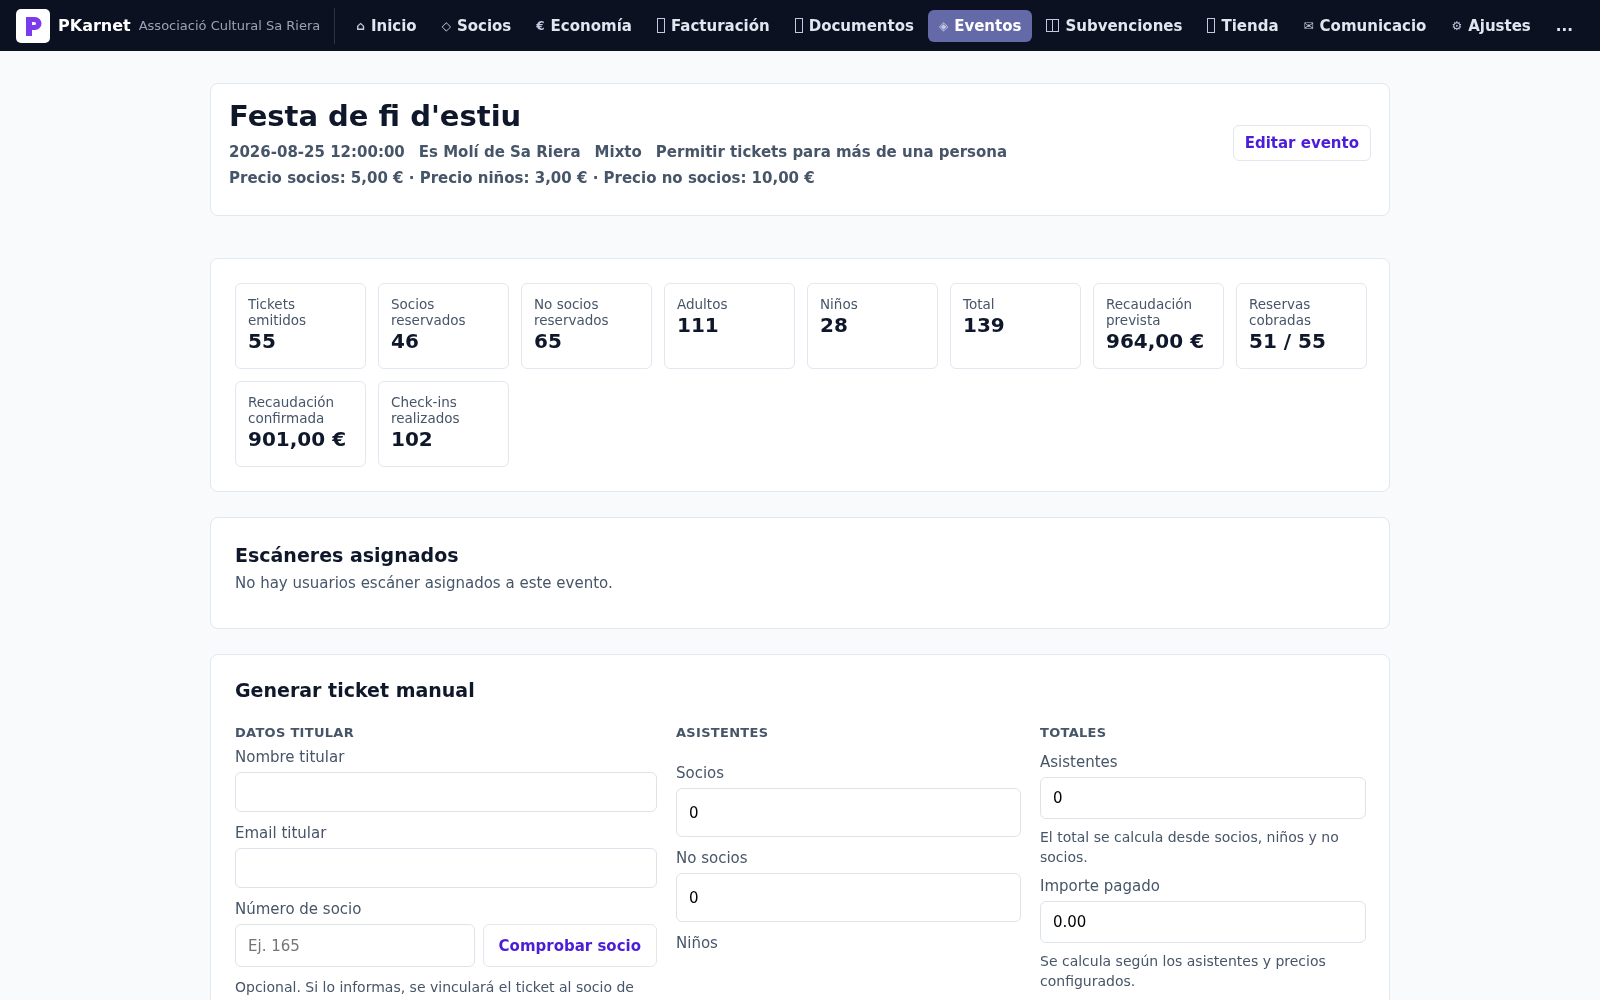 The image size is (1600, 1000). Describe the element at coordinates (1203, 798) in the screenshot. I see `total-field: 0` at that location.